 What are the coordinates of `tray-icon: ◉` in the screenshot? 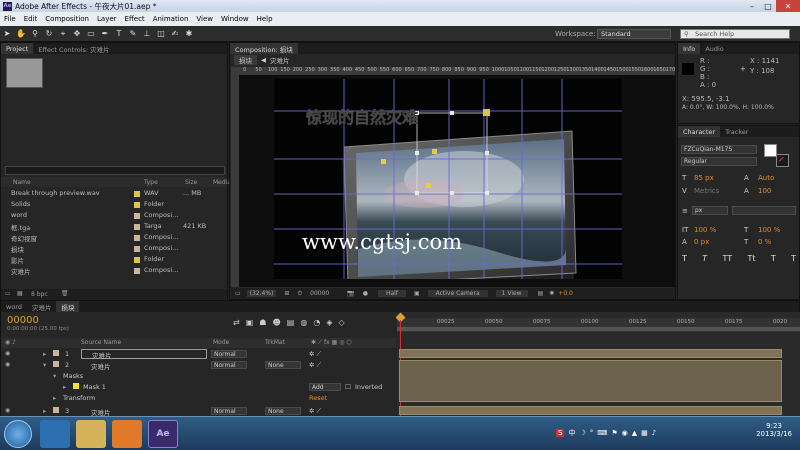 It's located at (625, 433).